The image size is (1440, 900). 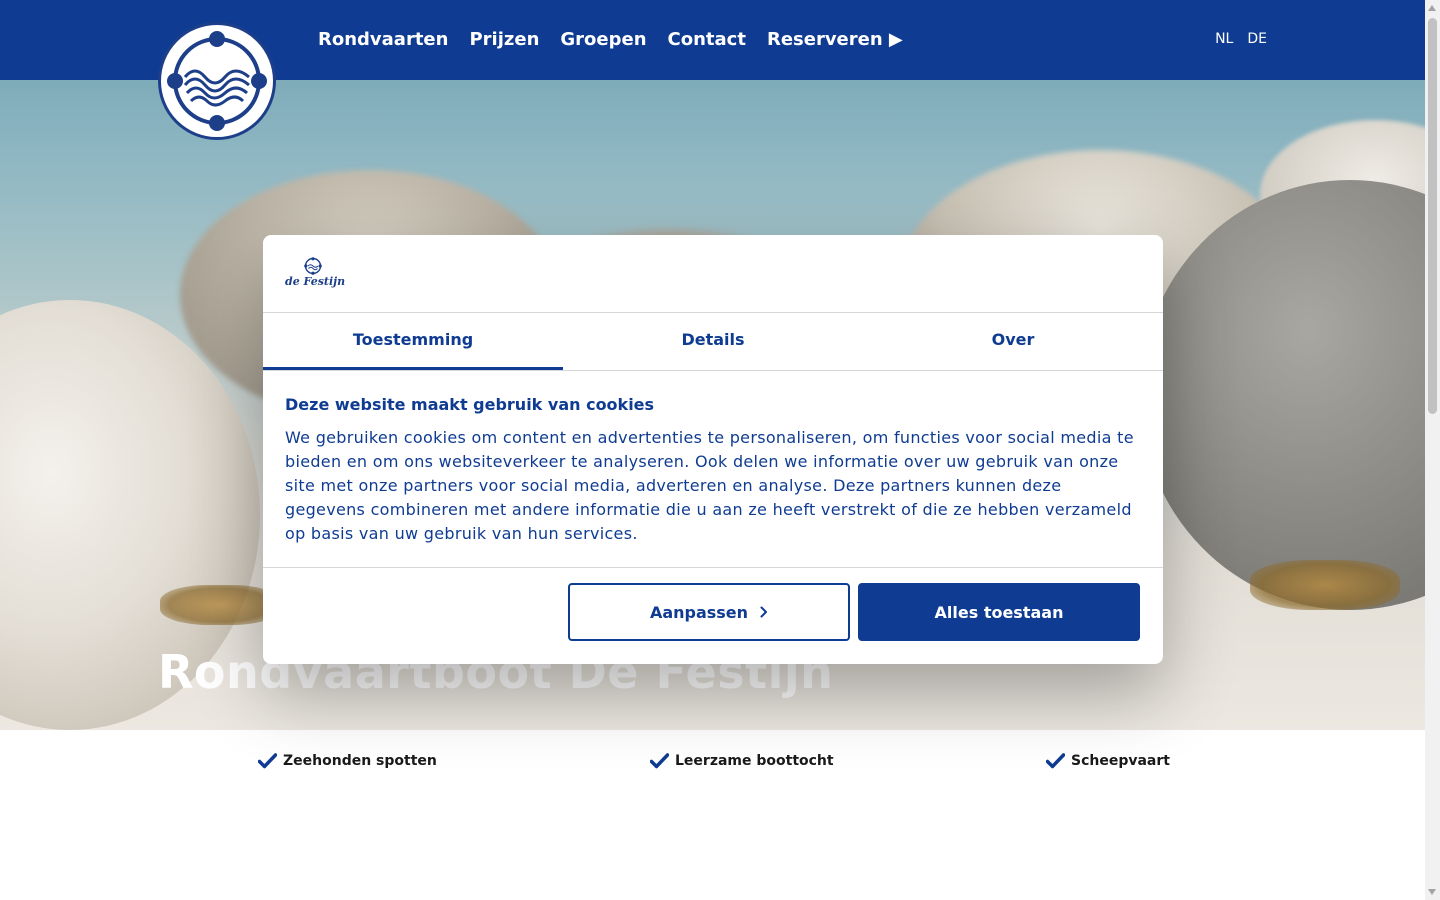 I want to click on tab-toestemming: Toestemming, so click(x=413, y=341).